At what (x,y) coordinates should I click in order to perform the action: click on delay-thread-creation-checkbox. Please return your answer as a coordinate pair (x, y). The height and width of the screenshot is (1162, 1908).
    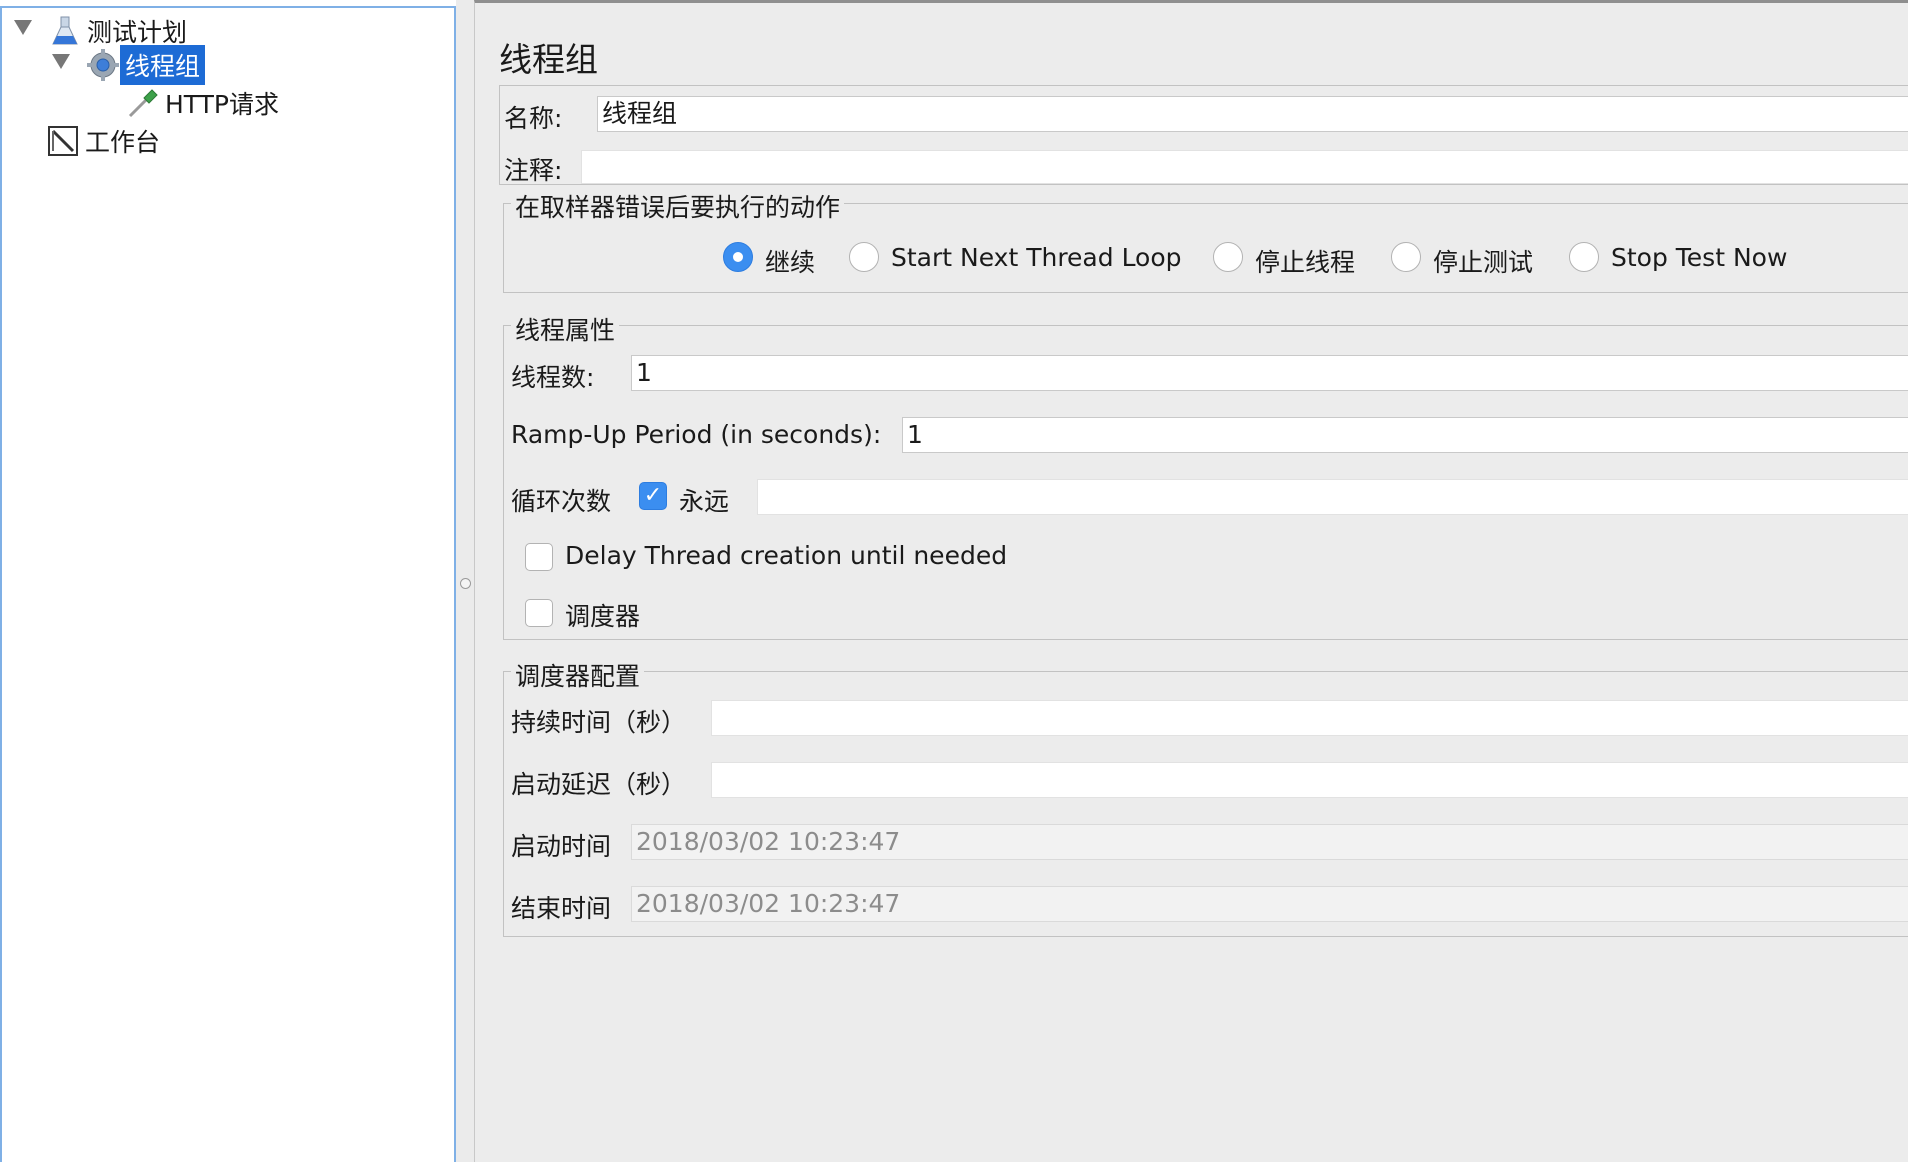
    Looking at the image, I should click on (539, 557).